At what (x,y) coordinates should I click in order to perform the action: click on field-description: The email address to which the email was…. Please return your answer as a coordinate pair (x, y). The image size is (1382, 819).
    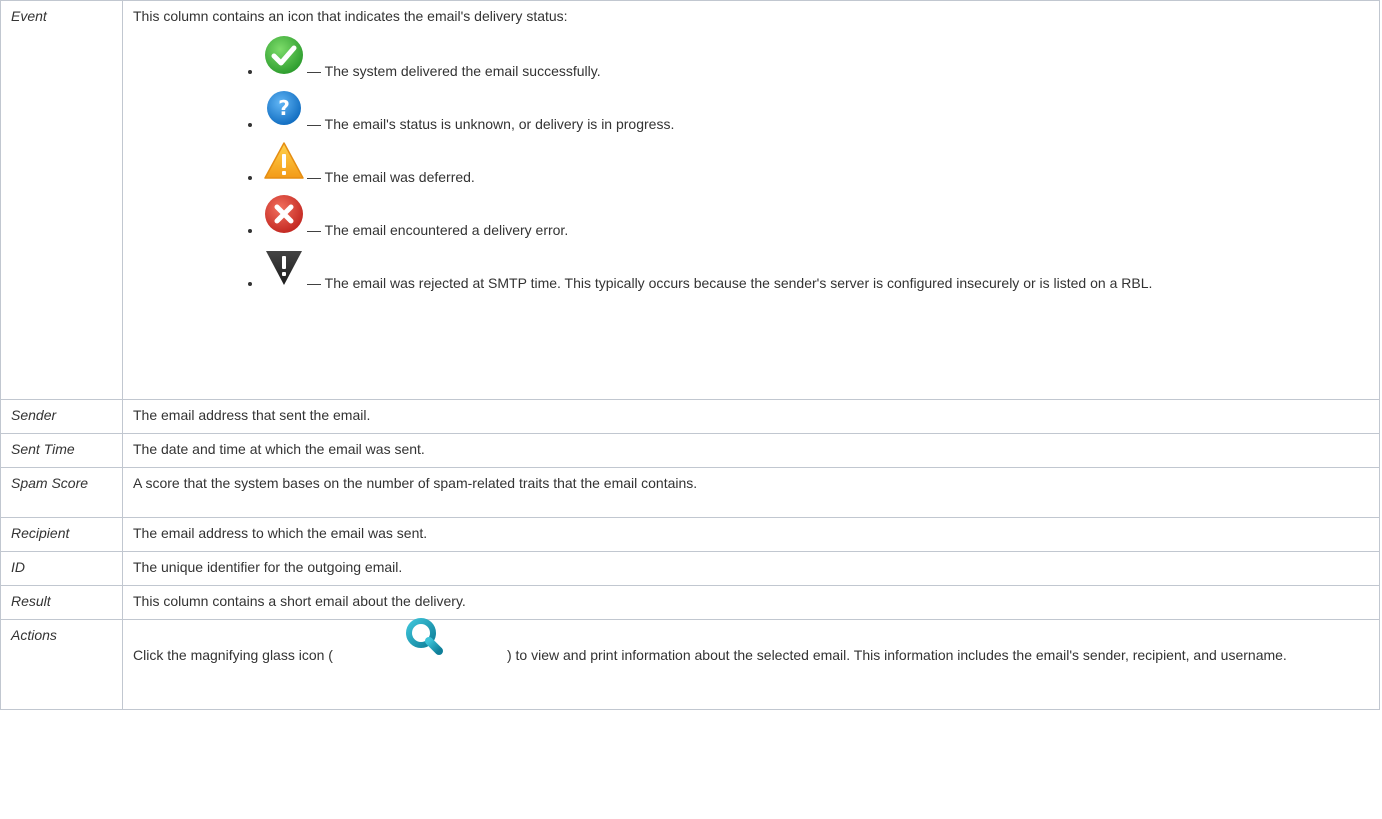
    Looking at the image, I should click on (751, 534).